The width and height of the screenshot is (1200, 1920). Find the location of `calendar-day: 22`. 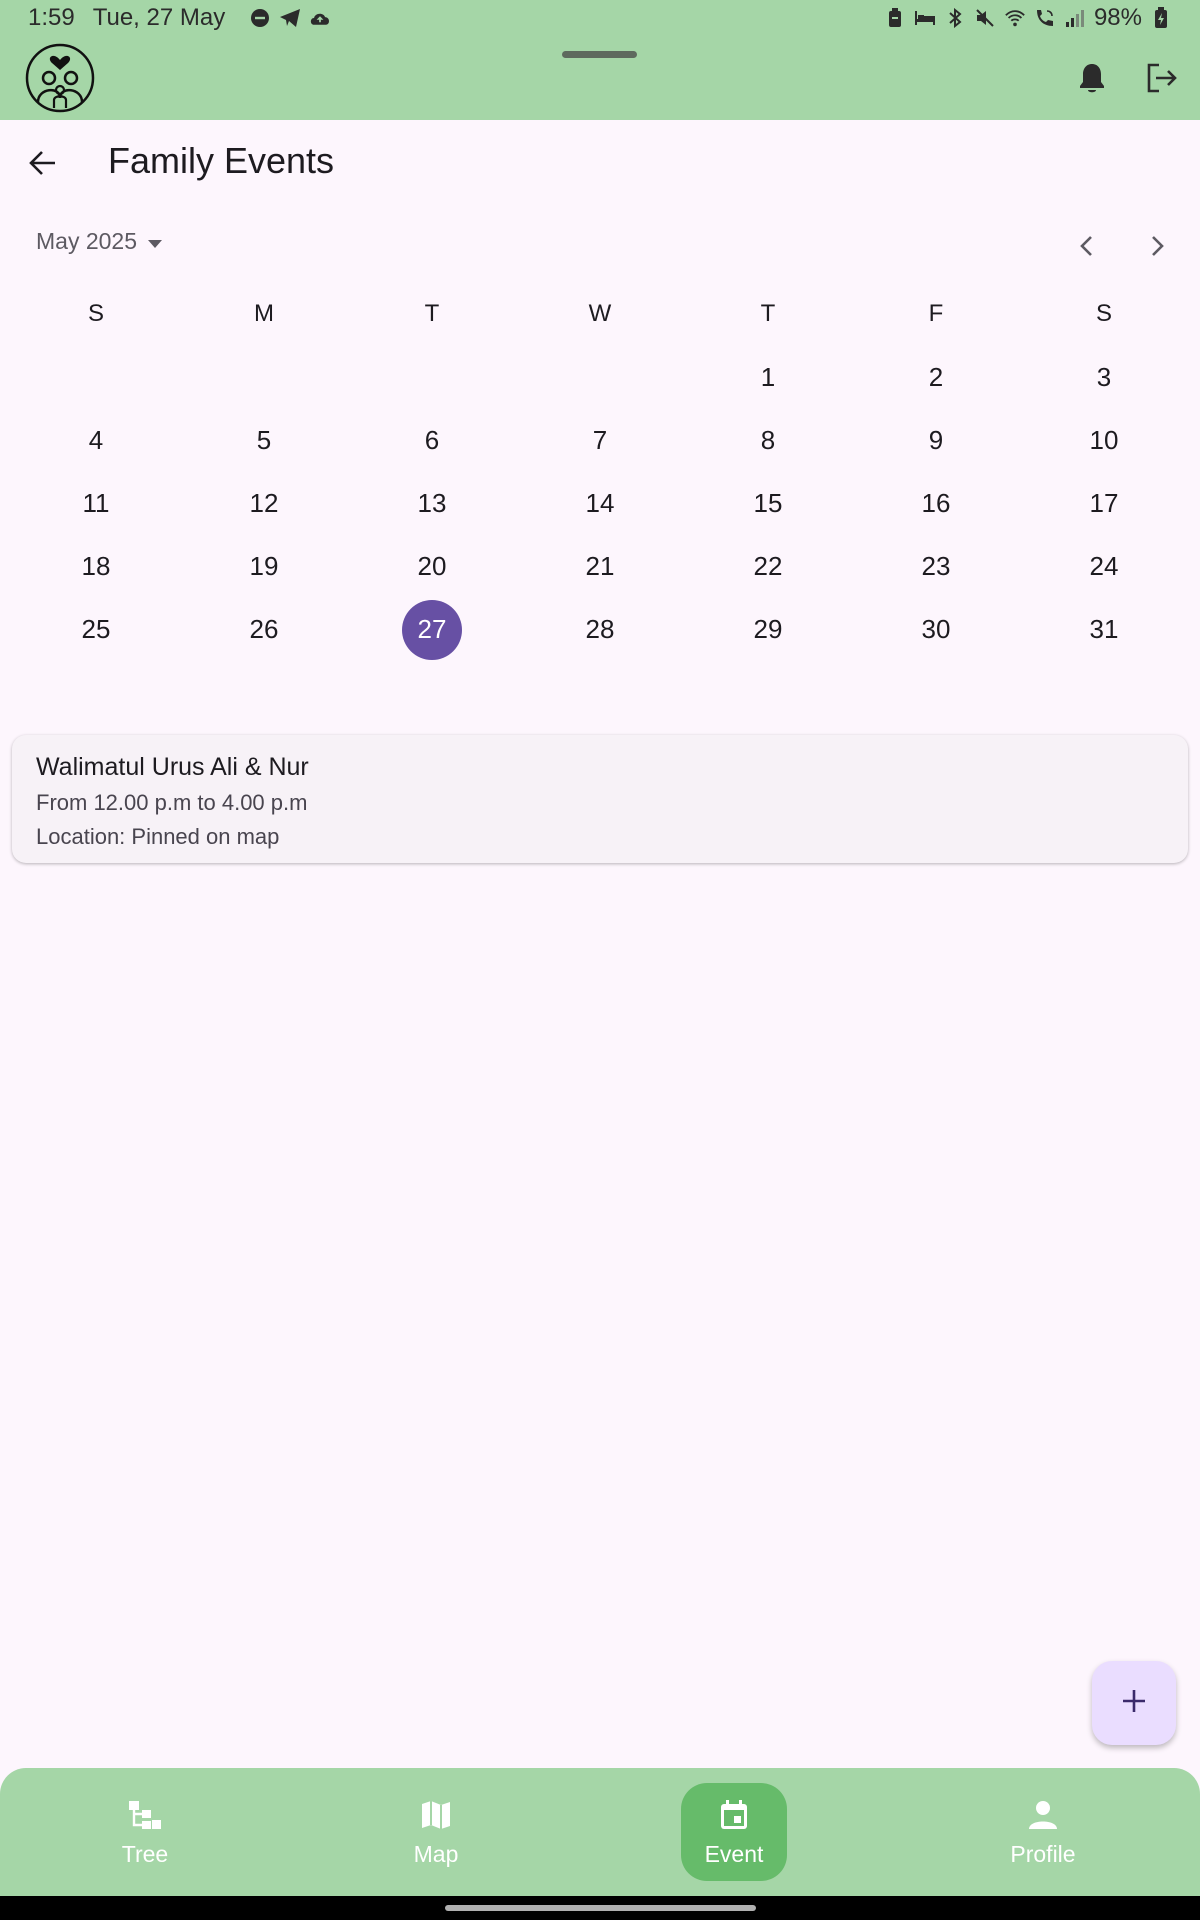

calendar-day: 22 is located at coordinates (768, 567).